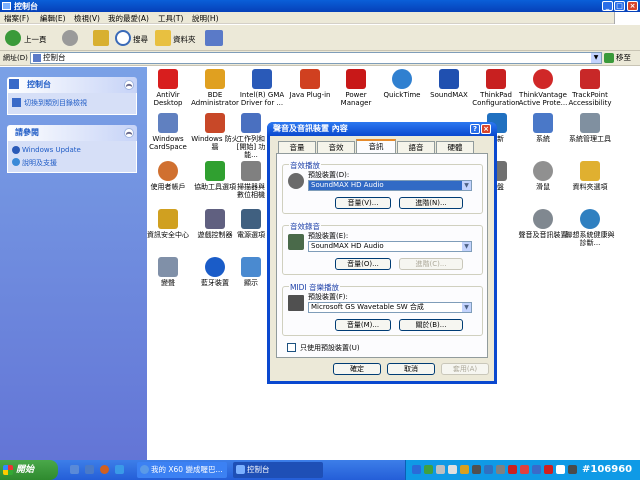  What do you see at coordinates (16, 162) in the screenshot?
I see `help-icon` at bounding box center [16, 162].